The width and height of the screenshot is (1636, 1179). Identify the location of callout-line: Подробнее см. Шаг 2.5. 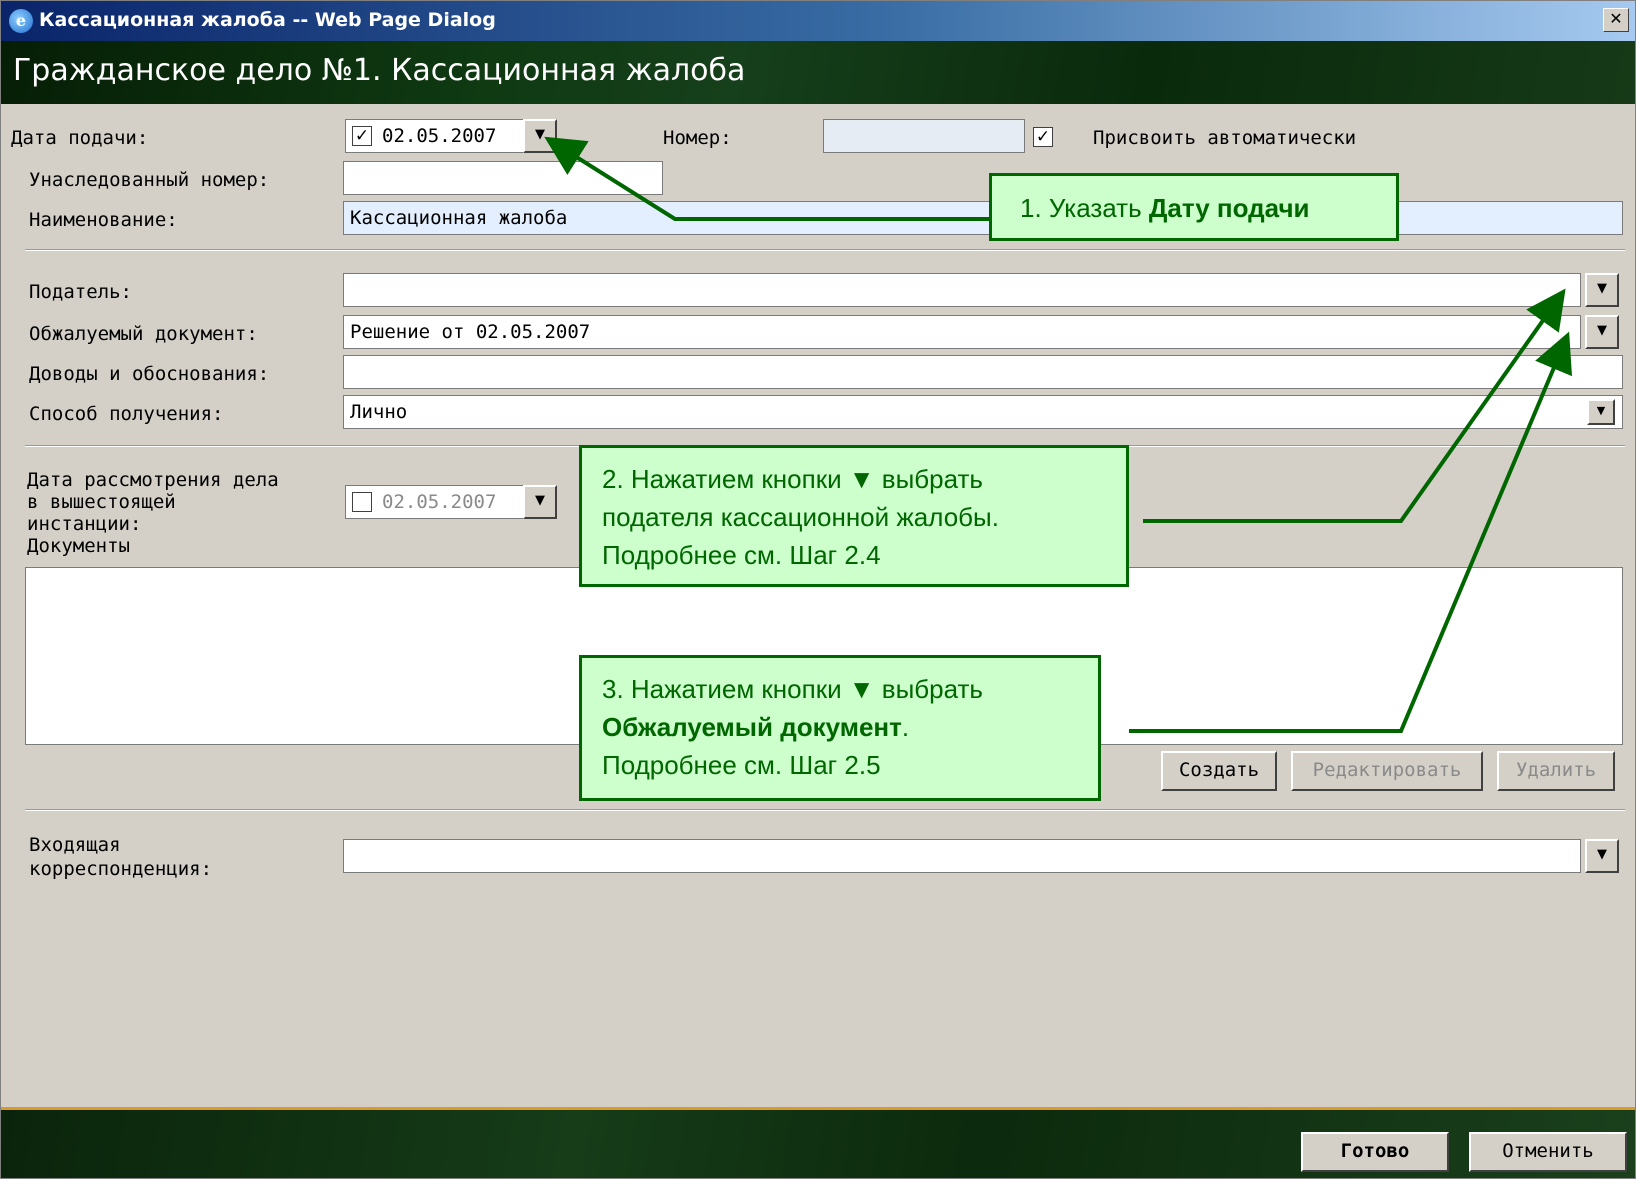
(741, 765).